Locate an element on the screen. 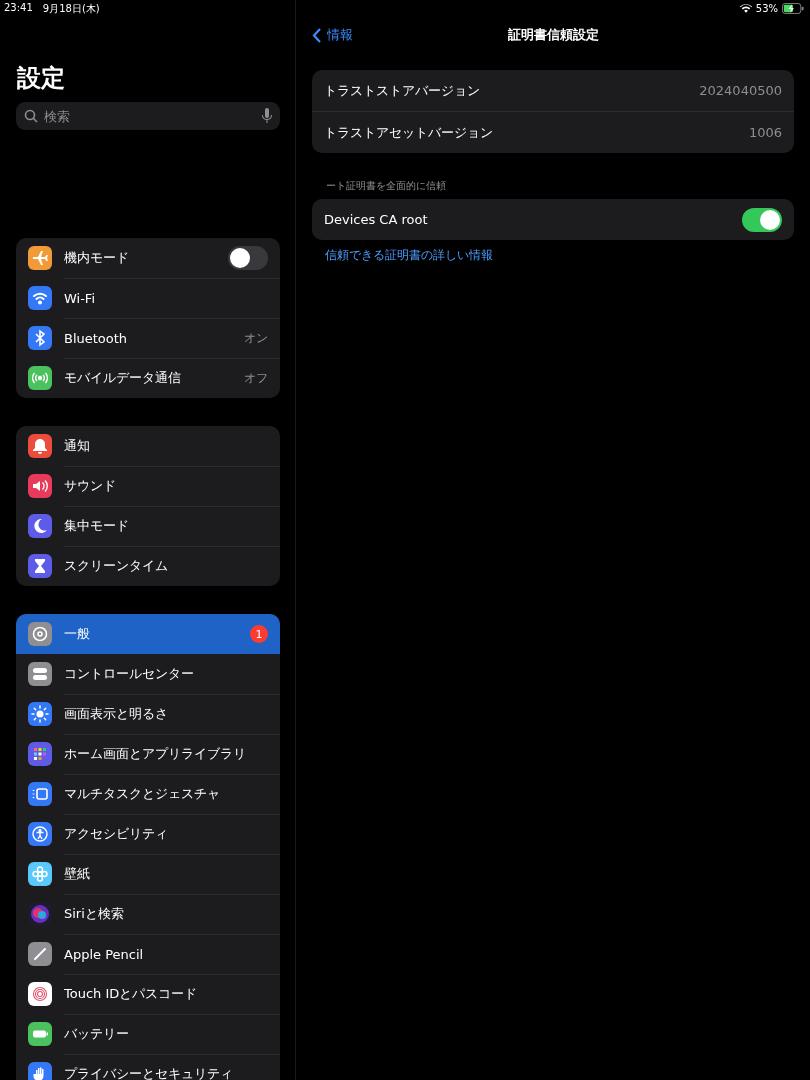 This screenshot has width=810, height=1080. sidebar-item: 集中モード is located at coordinates (148, 526).